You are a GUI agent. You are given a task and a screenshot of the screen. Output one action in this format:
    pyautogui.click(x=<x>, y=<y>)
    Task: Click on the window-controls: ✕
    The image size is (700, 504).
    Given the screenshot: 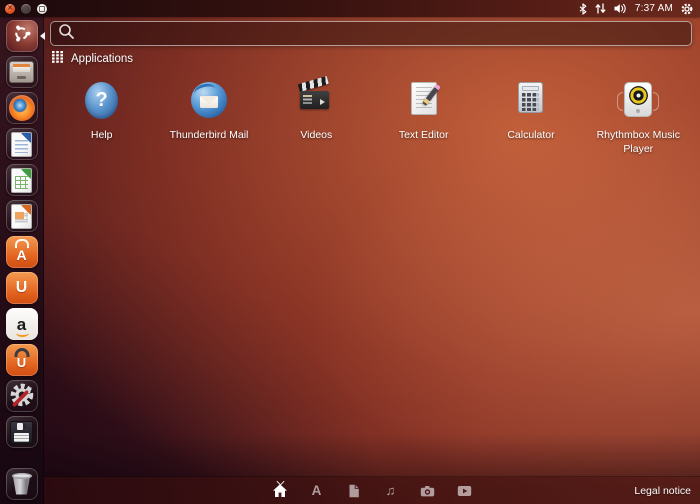 What is the action you would take?
    pyautogui.click(x=23, y=8)
    